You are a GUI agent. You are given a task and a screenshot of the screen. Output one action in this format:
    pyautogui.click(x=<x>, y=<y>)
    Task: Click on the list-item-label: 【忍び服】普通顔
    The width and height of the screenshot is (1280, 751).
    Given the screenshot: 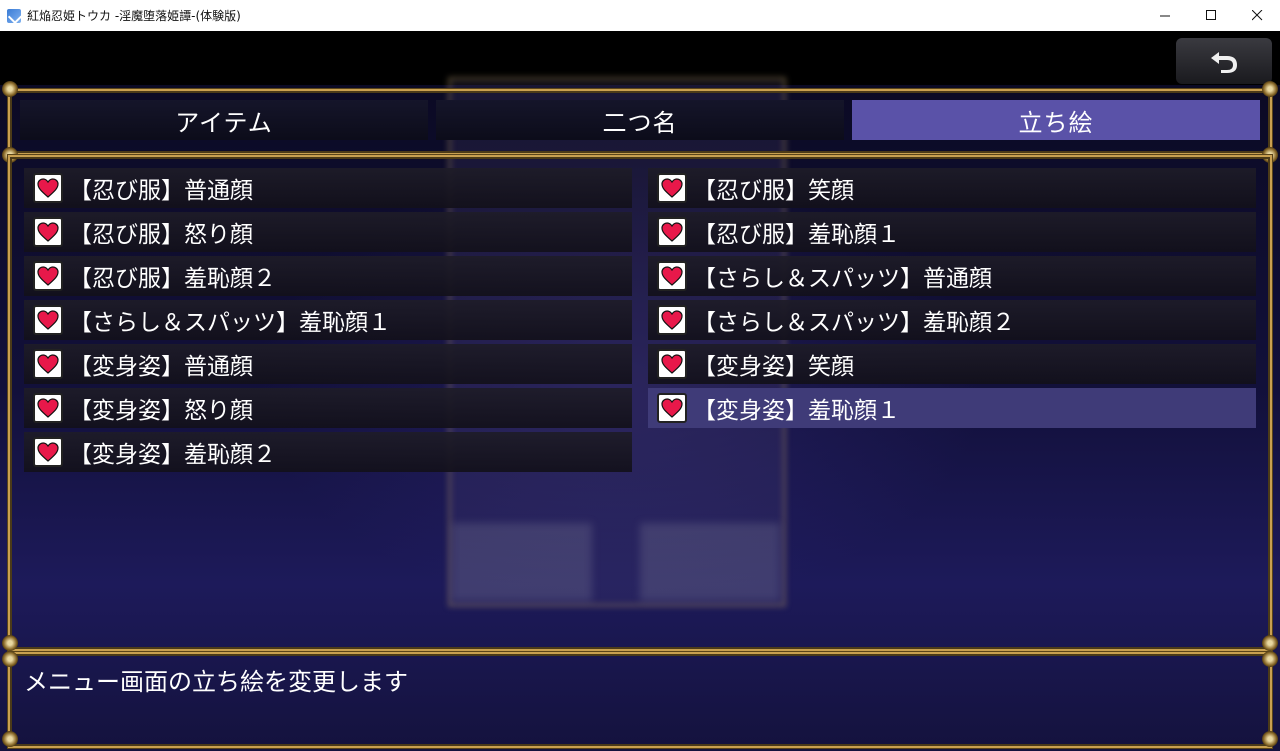 What is the action you would take?
    pyautogui.click(x=161, y=191)
    